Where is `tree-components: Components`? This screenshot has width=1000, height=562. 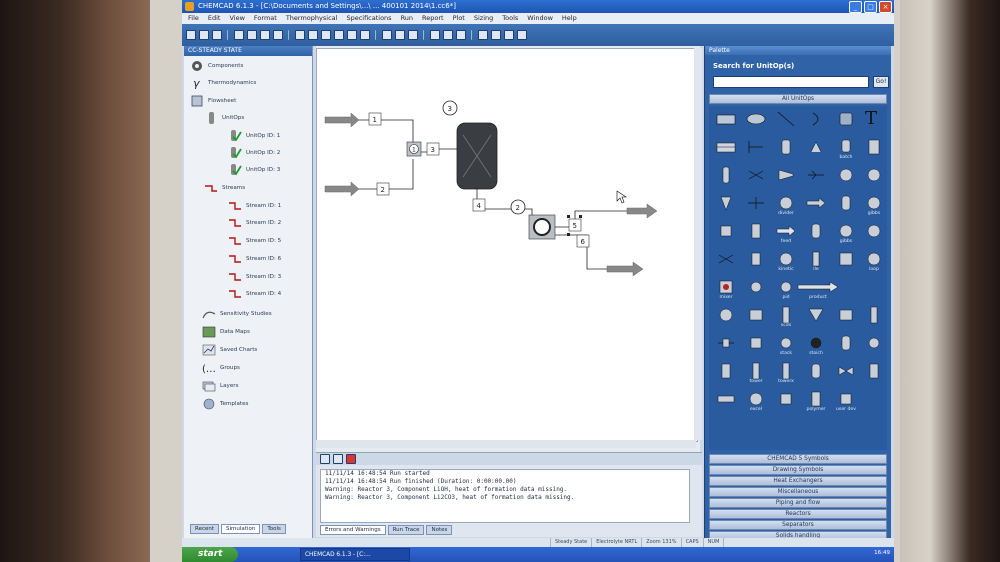
tree-components: Components is located at coordinates (216, 66).